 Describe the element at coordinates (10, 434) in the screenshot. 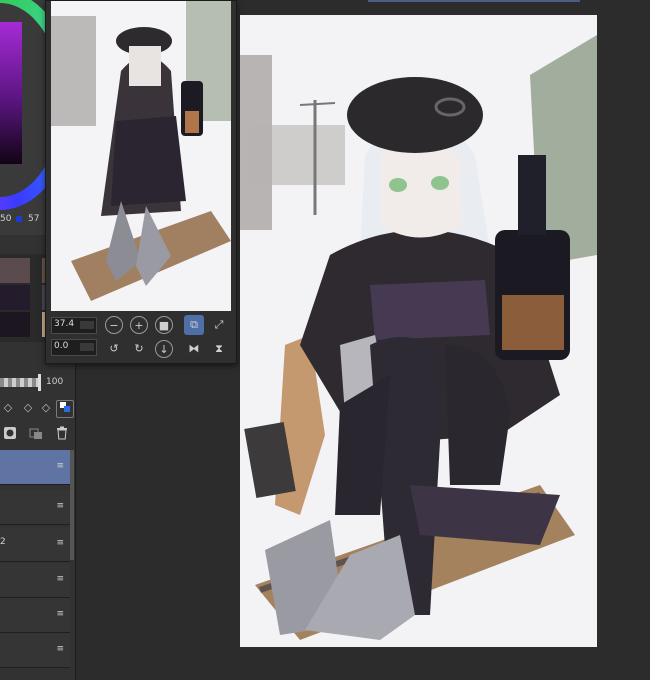

I see `mask-layer-icon` at that location.